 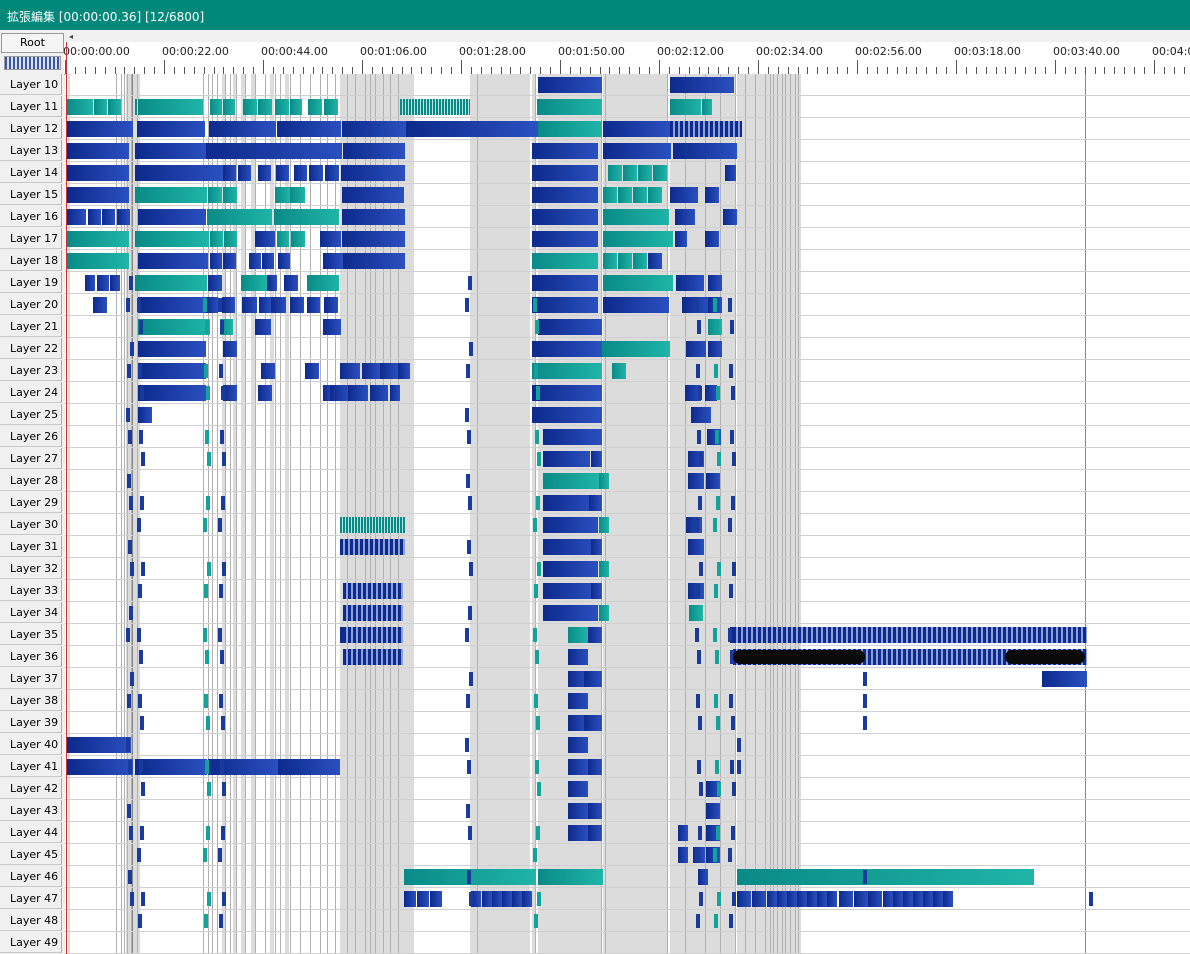 What do you see at coordinates (31, 106) in the screenshot?
I see `layer-header: Layer 11` at bounding box center [31, 106].